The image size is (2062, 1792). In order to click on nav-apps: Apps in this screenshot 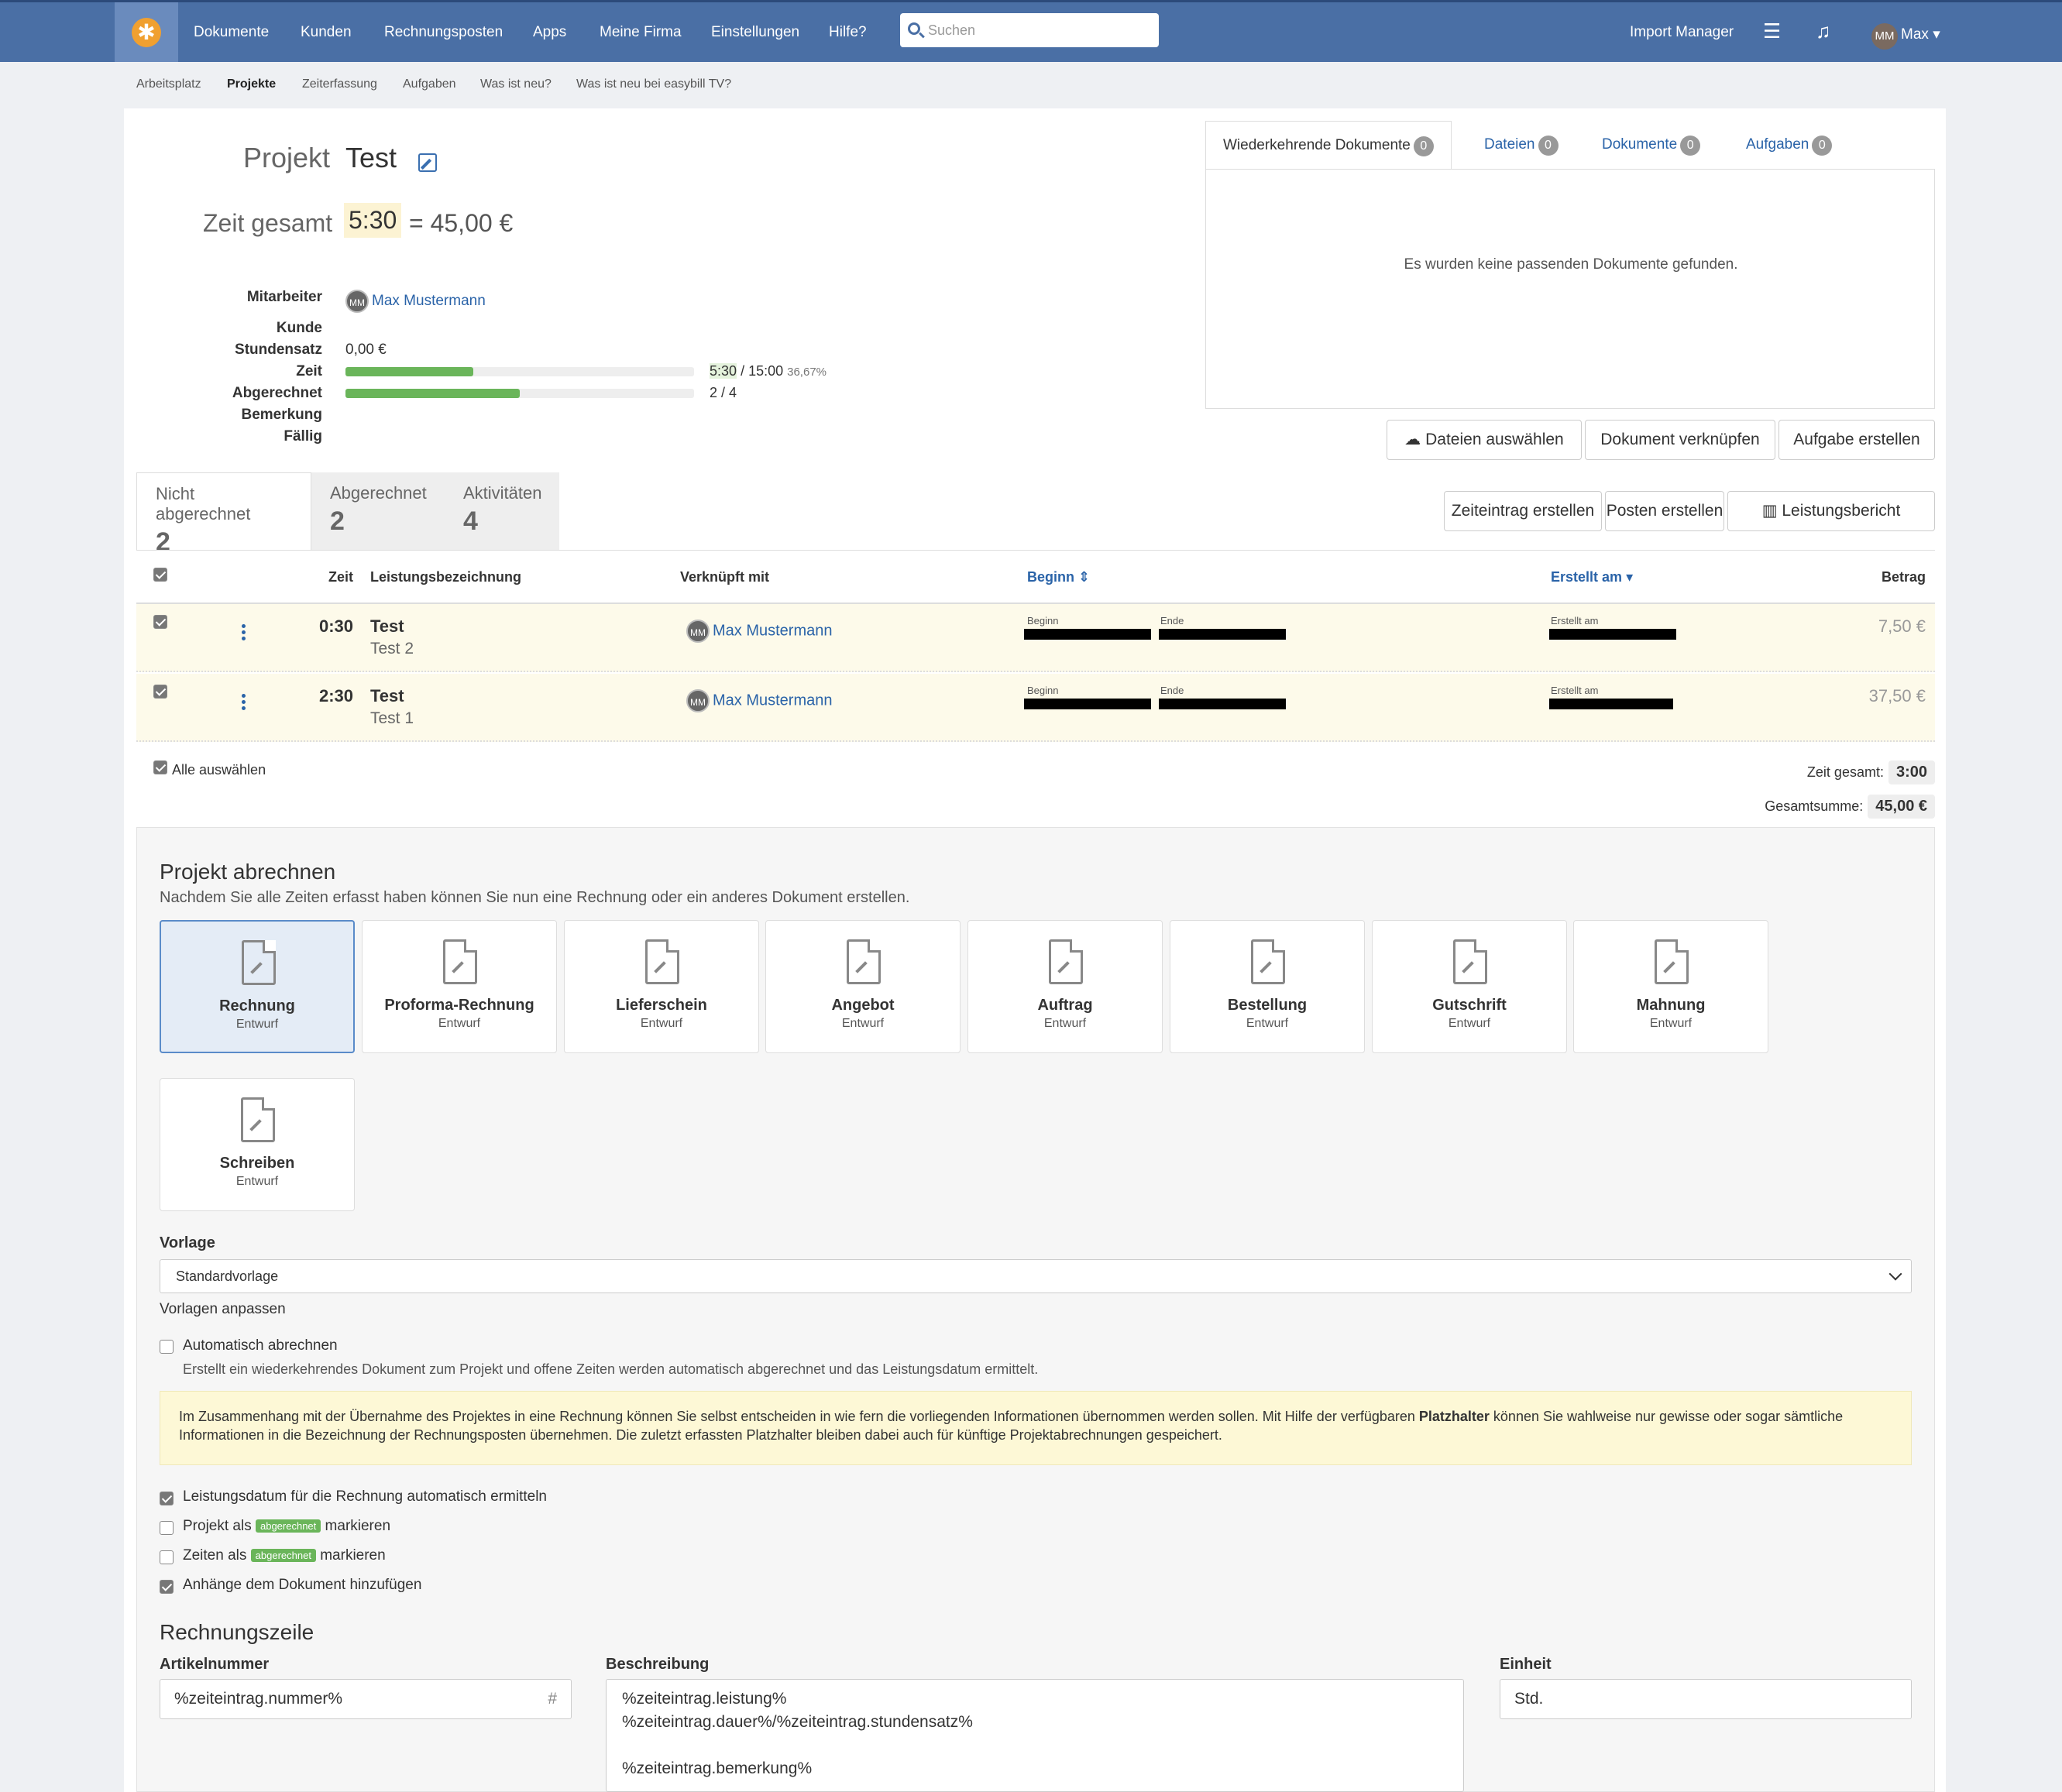, I will do `click(550, 32)`.